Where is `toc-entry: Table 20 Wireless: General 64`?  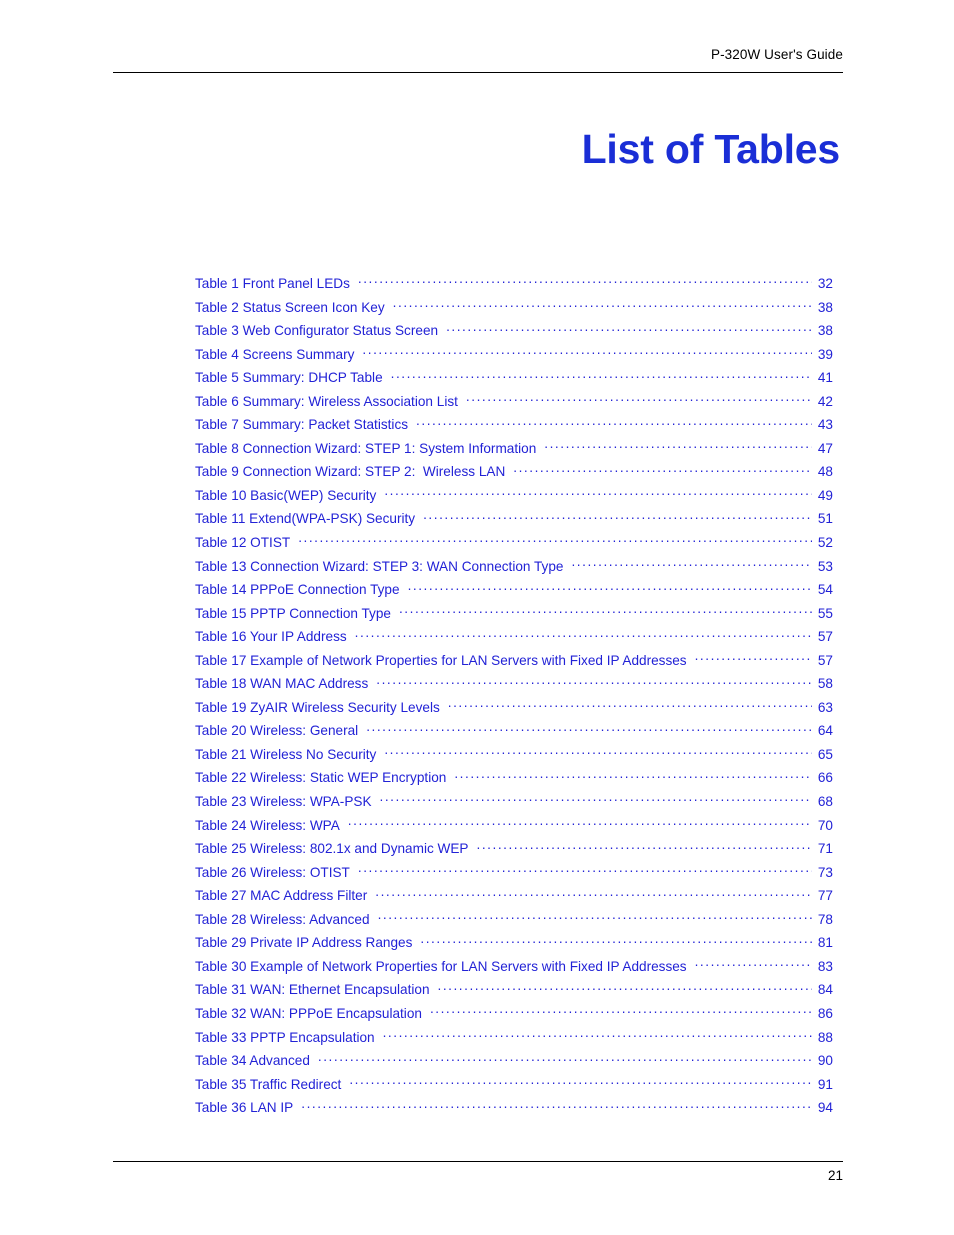
toc-entry: Table 20 Wireless: General 64 is located at coordinates (514, 731).